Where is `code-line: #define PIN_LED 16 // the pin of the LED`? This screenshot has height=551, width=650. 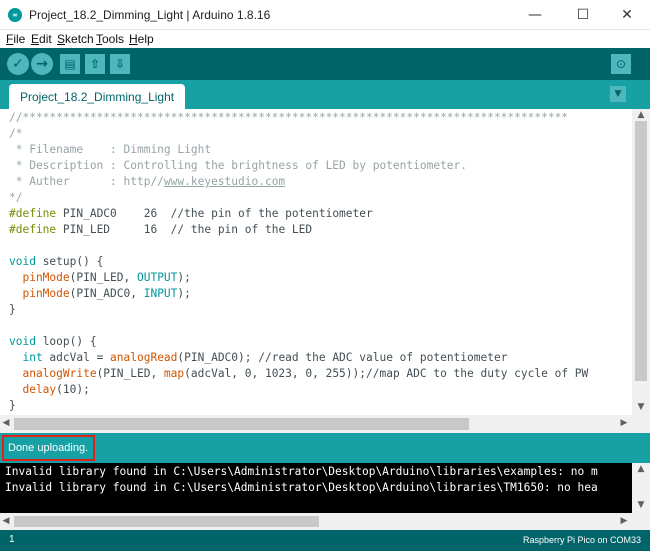
code-line: #define PIN_LED 16 // the pin of the LED is located at coordinates (161, 229).